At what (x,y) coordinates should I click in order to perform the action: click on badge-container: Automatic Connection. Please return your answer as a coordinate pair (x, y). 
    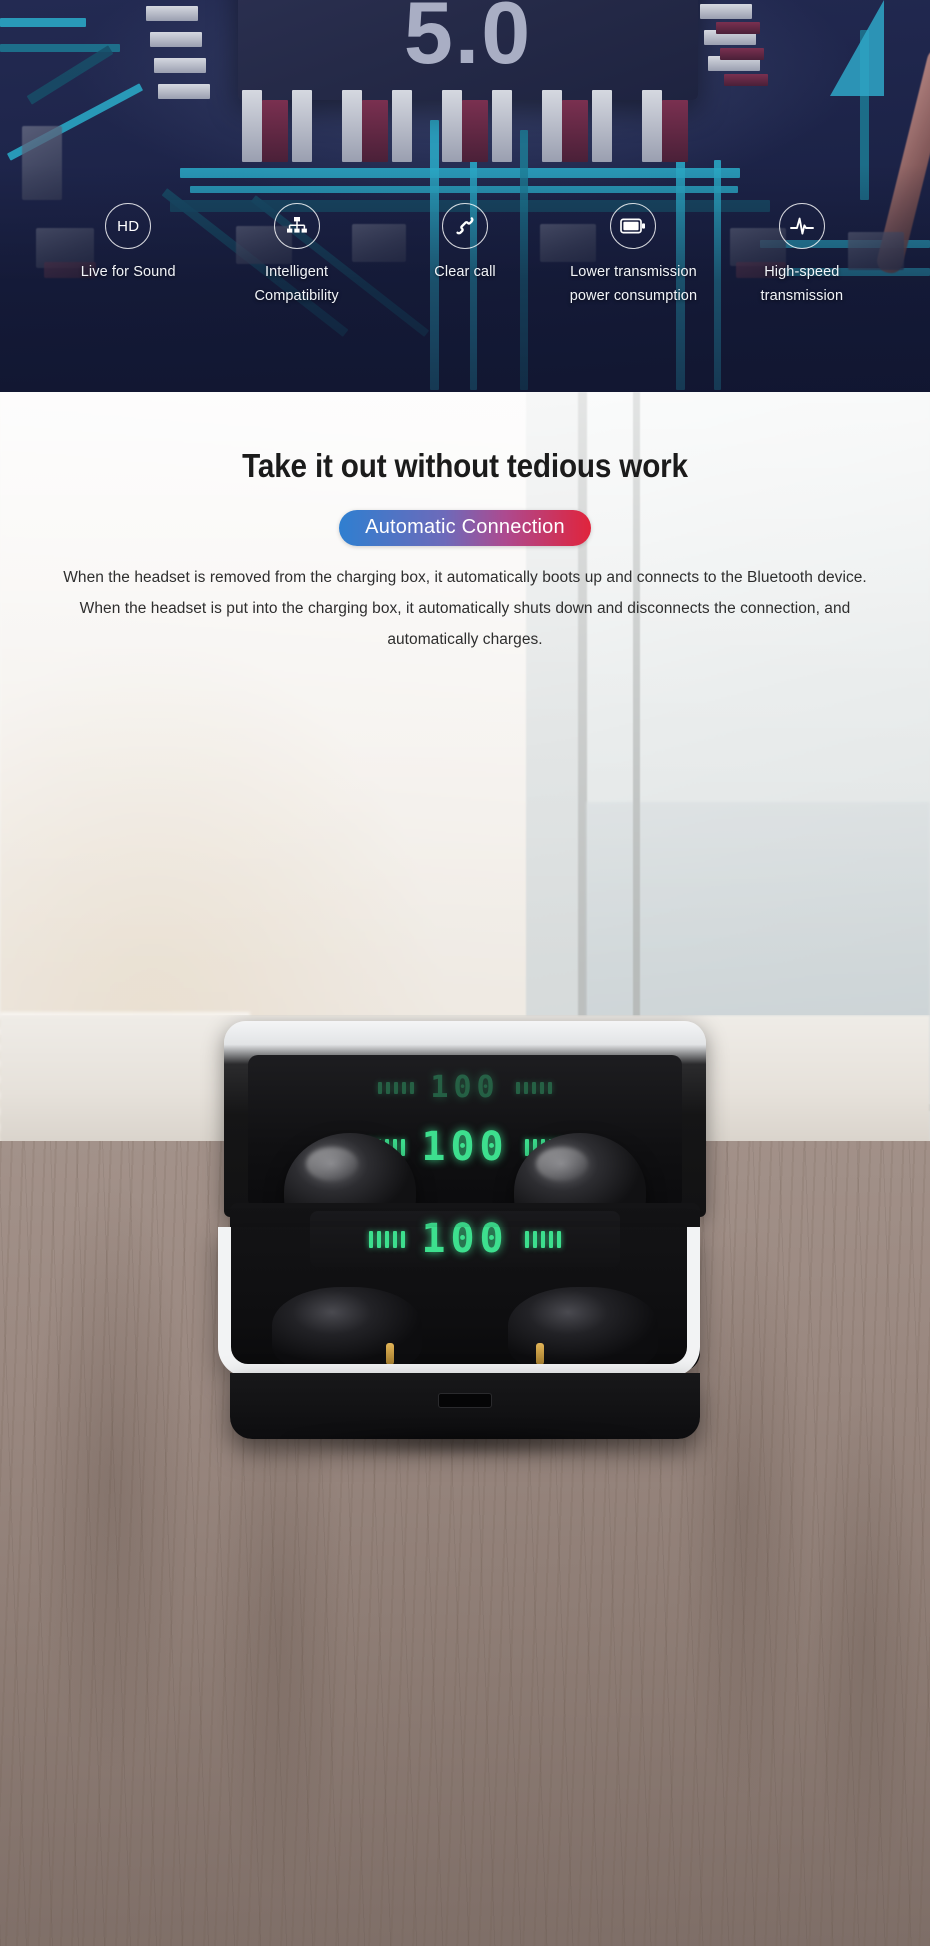
    Looking at the image, I should click on (465, 528).